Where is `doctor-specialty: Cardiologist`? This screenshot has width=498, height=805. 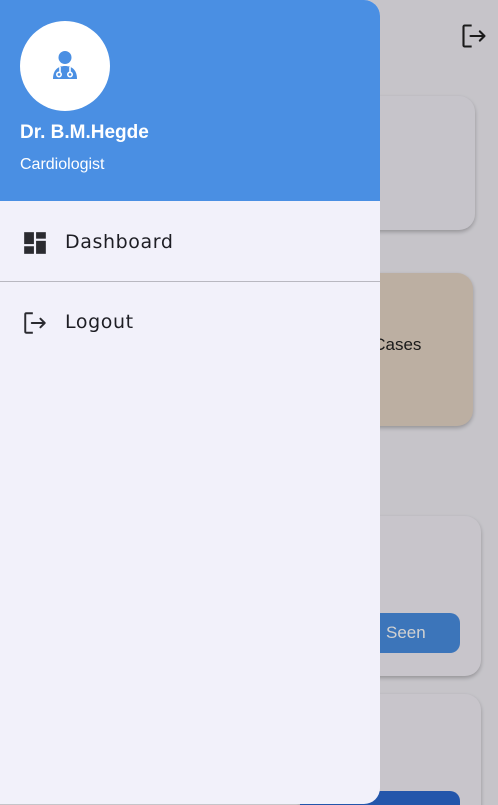 doctor-specialty: Cardiologist is located at coordinates (62, 164).